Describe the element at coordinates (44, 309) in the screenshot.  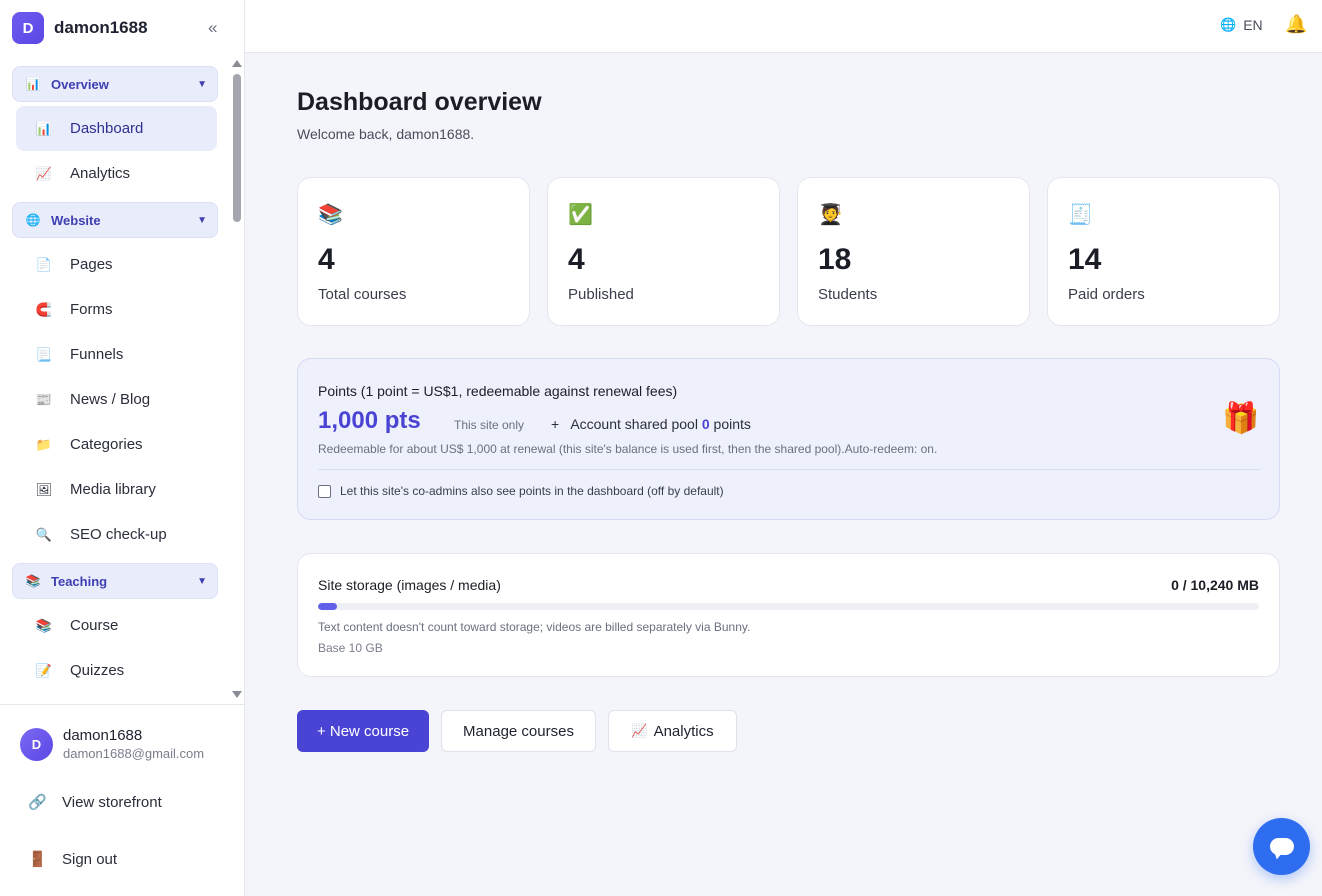
I see `magnet-icon: 🧲` at that location.